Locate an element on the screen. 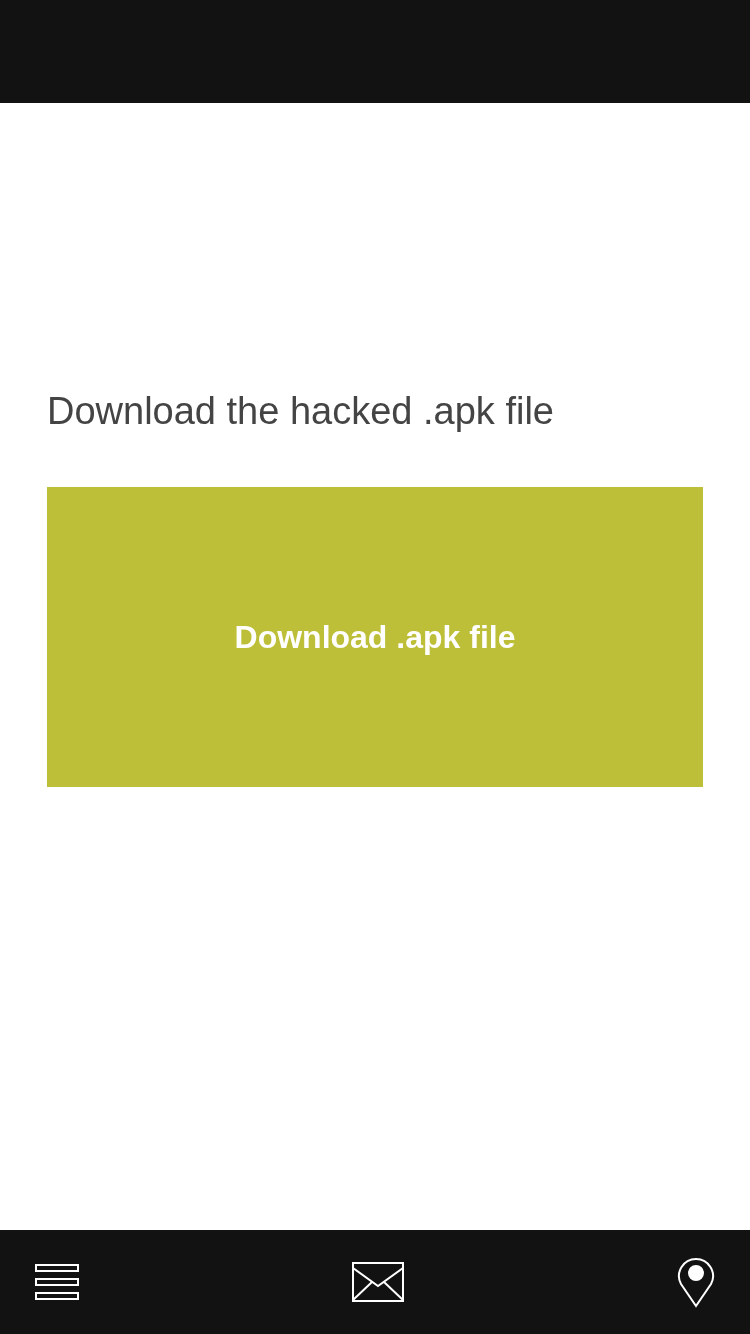  menu-icon is located at coordinates (57, 1282).